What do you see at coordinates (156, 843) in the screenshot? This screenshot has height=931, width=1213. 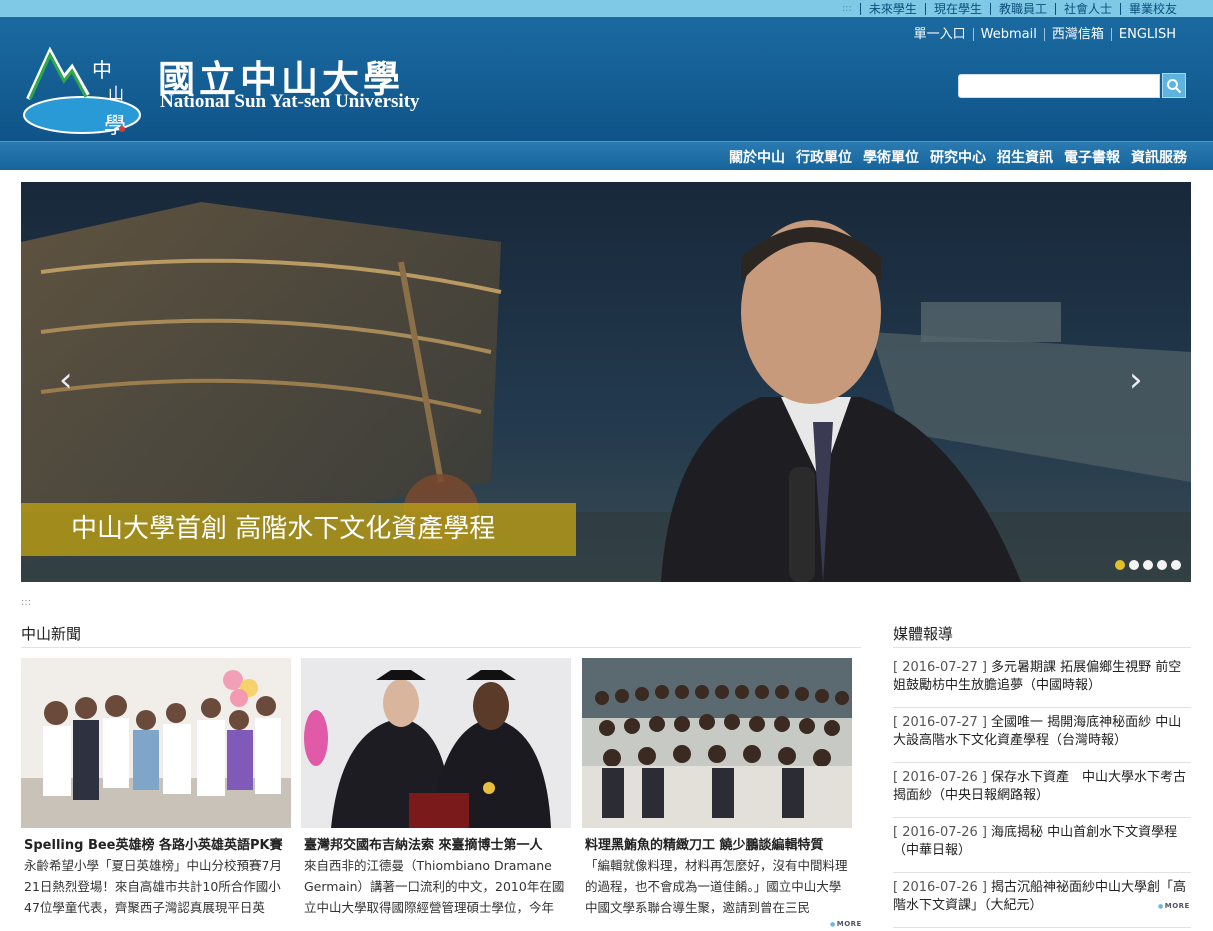 I see `news-title: Spelling Bee英雄榜 各路小英雄英語PK賽` at bounding box center [156, 843].